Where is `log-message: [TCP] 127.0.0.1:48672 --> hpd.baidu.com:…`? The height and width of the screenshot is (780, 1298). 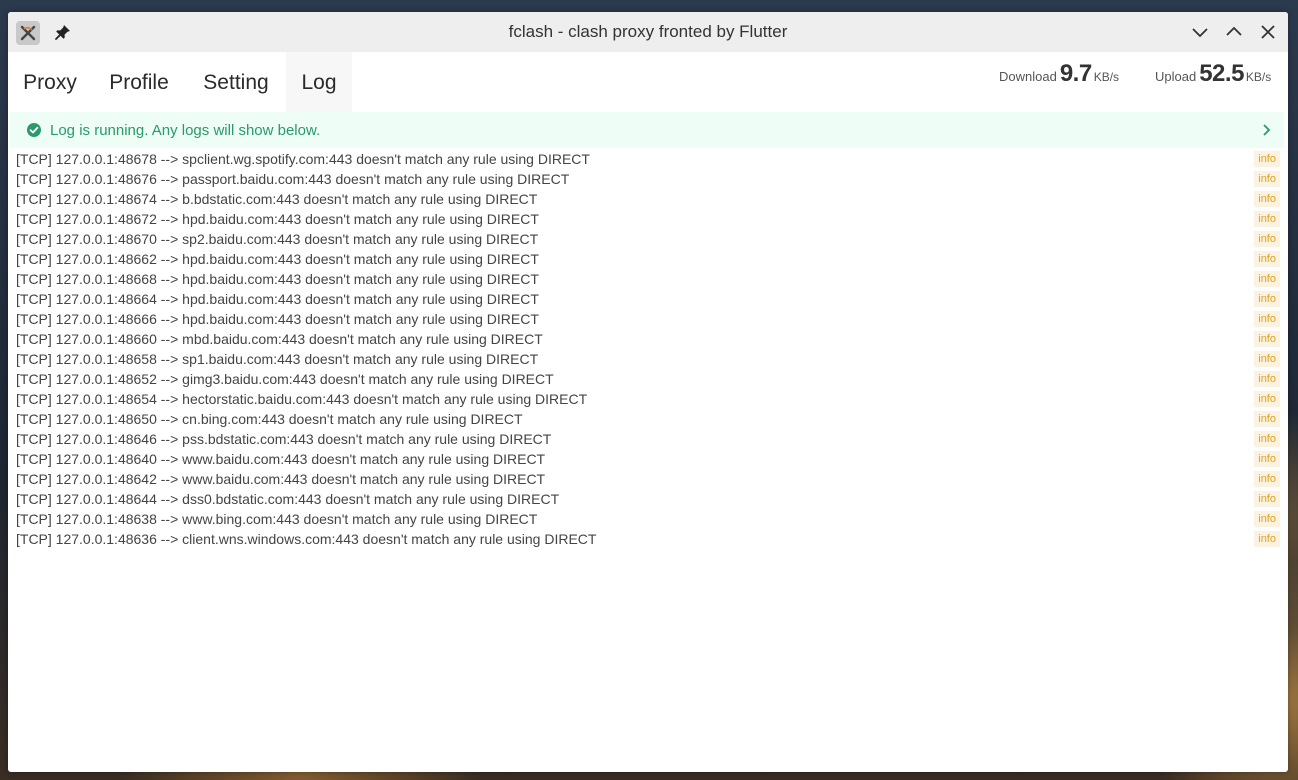 log-message: [TCP] 127.0.0.1:48672 --> hpd.baidu.com:… is located at coordinates (277, 219).